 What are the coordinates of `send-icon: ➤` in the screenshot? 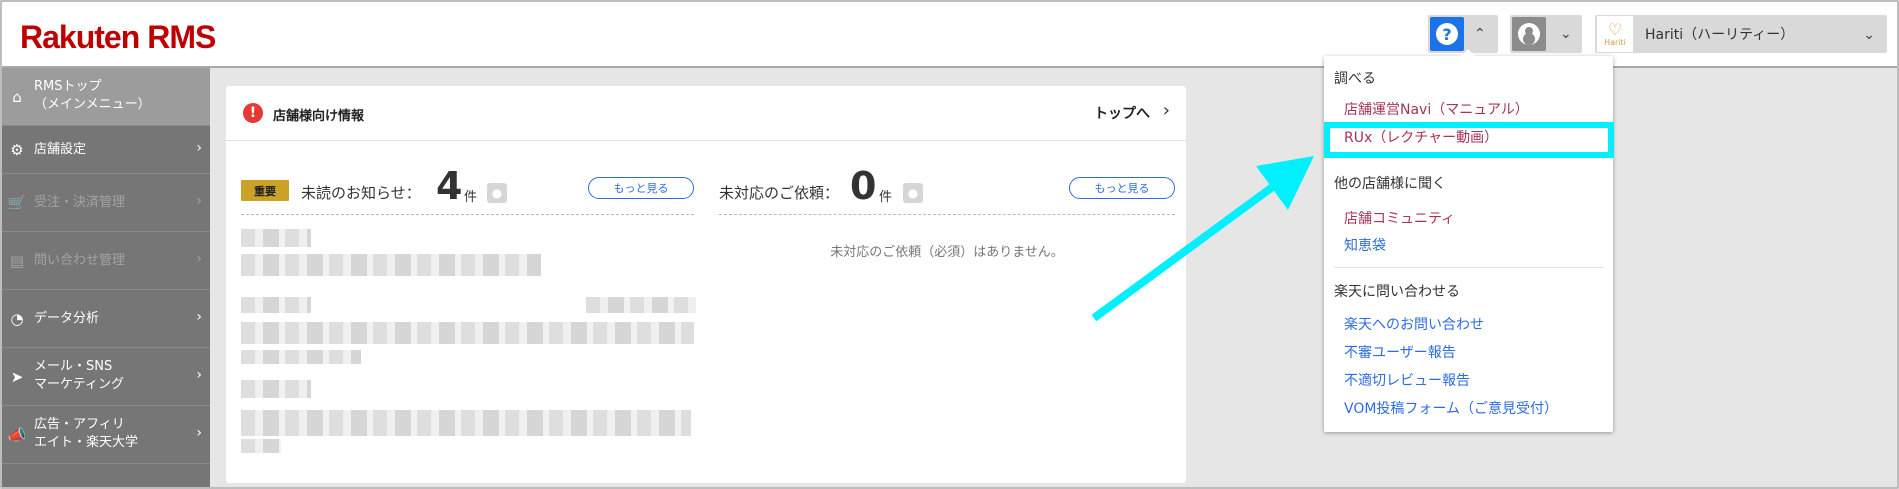 It's located at (17, 377).